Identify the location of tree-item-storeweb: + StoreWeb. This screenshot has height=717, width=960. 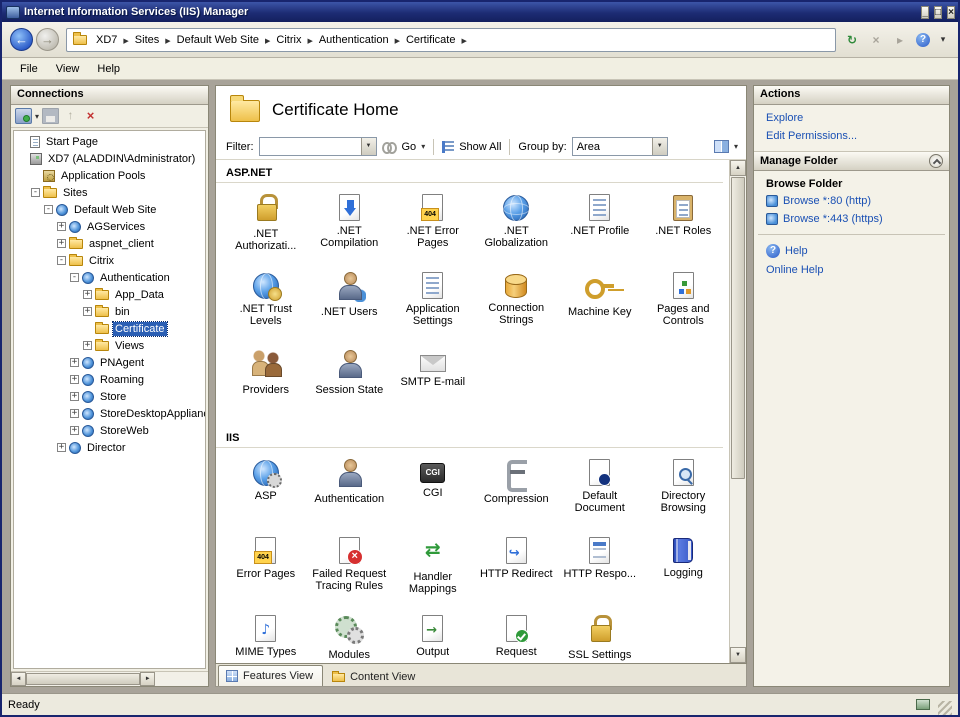
(109, 430).